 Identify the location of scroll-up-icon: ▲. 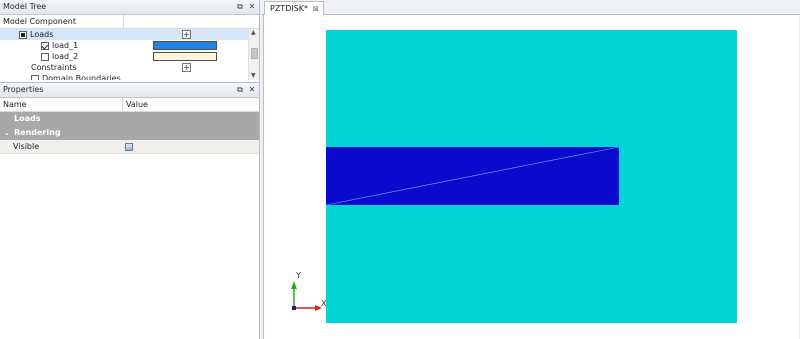
(253, 32).